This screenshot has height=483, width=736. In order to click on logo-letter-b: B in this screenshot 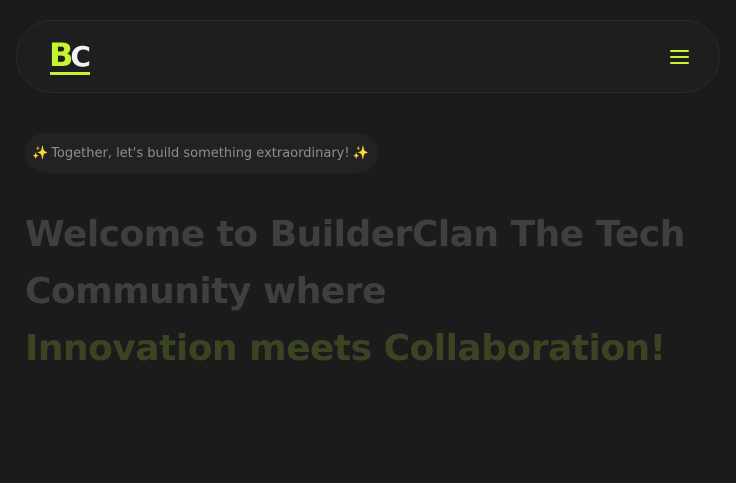, I will do `click(61, 55)`.